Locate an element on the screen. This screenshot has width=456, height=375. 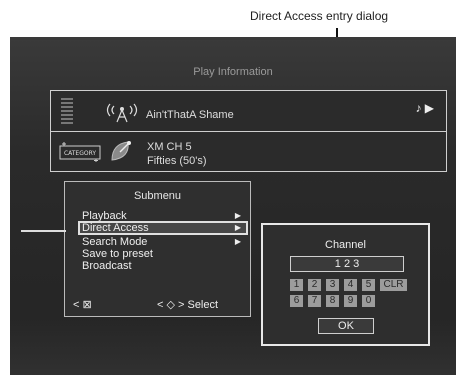
key-6: 6 is located at coordinates (296, 301).